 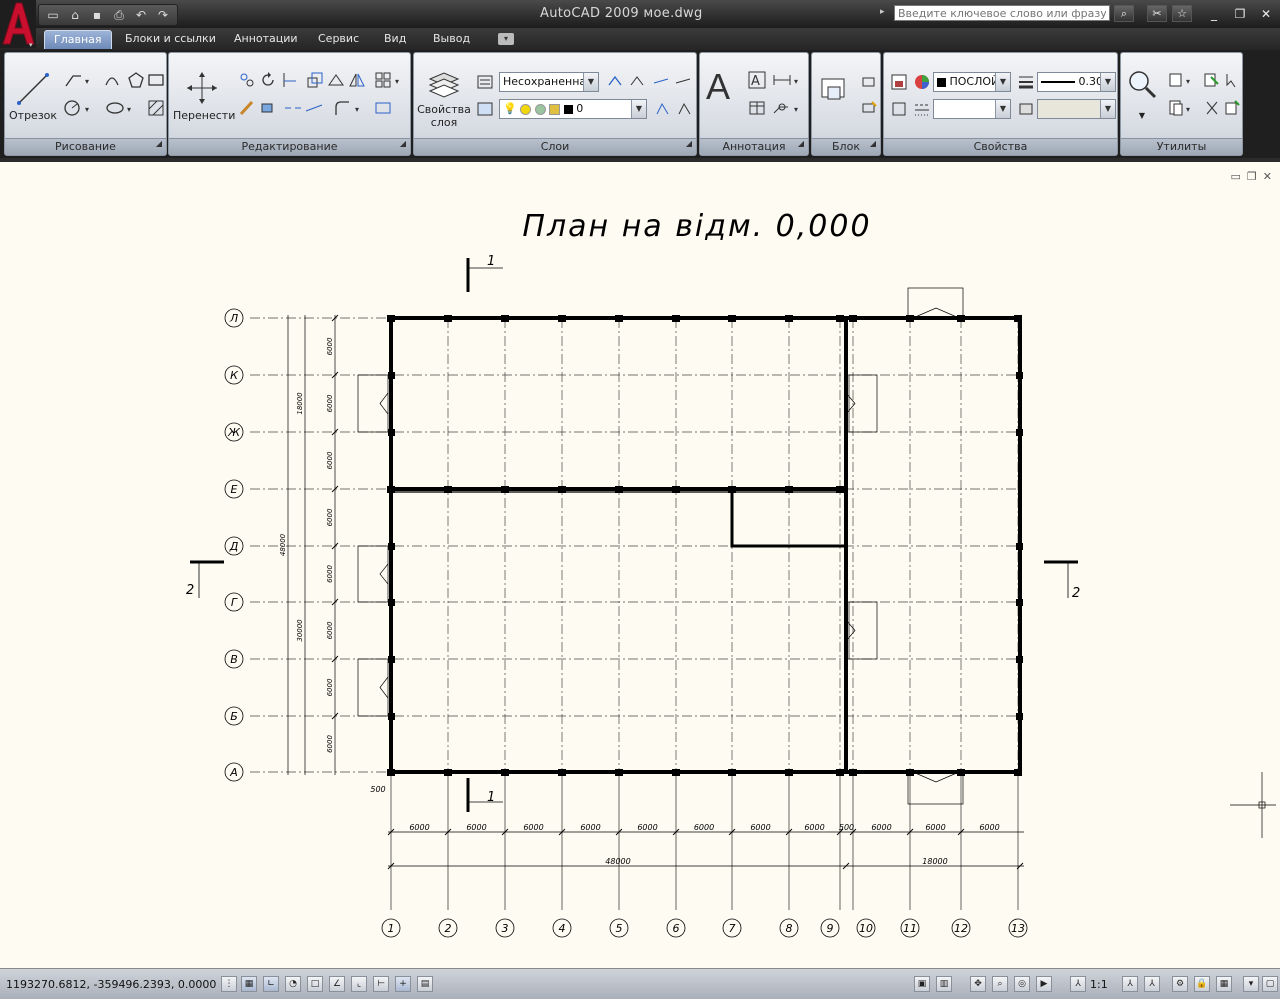 I want to click on panel-modify-title: Редактирование ◢, so click(x=289, y=146).